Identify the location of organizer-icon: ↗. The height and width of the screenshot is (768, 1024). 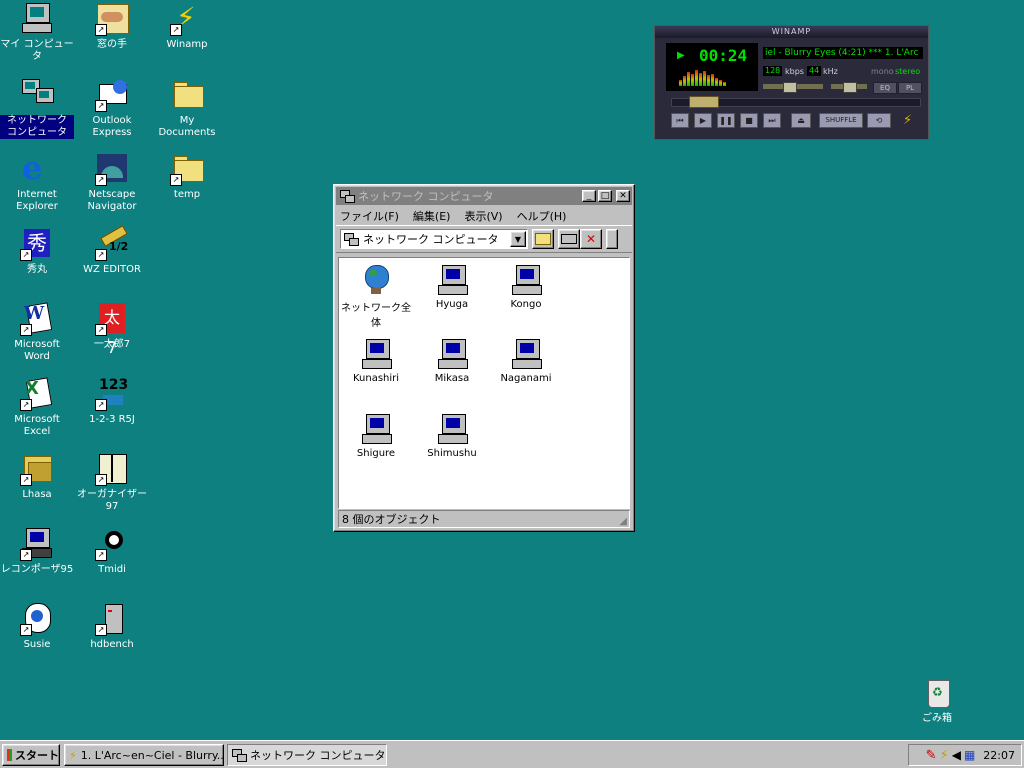
(112, 469).